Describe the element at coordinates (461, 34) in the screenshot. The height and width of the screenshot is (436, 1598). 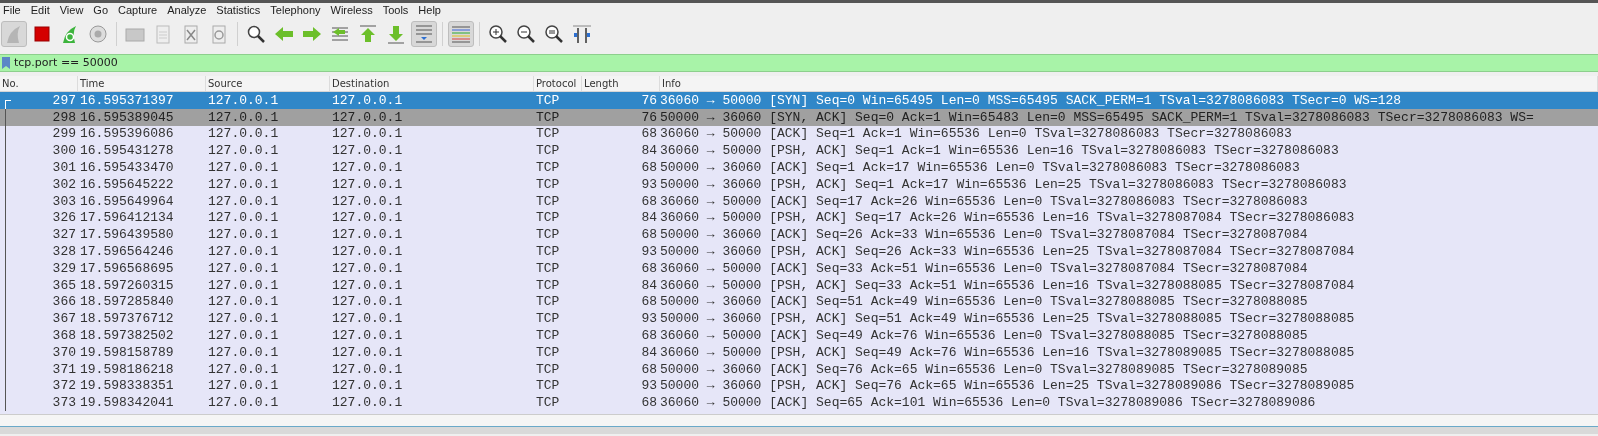
I see `colorize-icon` at that location.